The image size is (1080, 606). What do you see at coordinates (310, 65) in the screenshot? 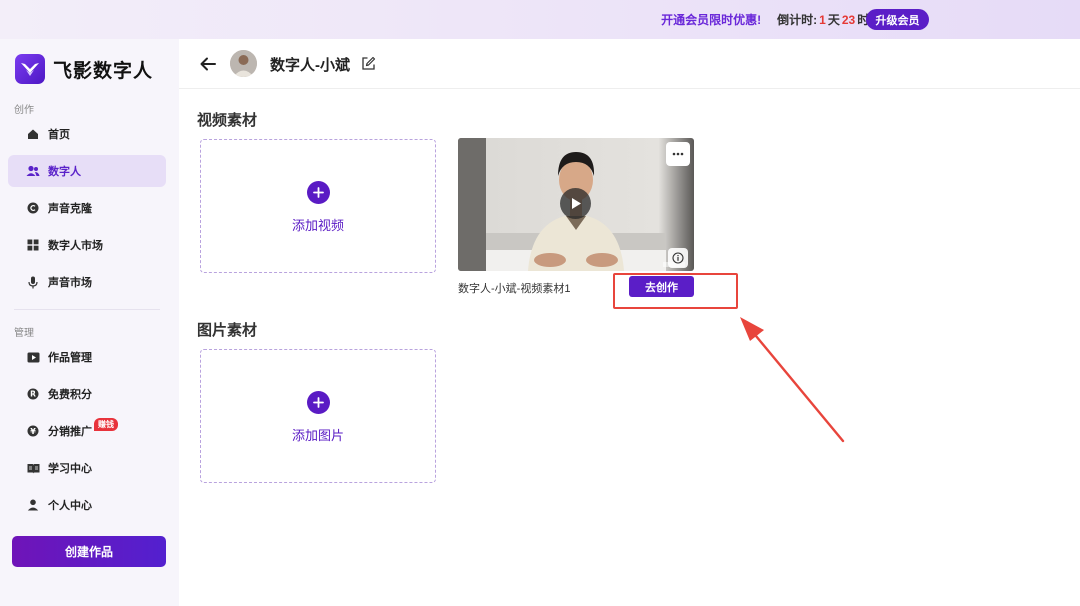
I see `page-title: 数字人-小斌` at bounding box center [310, 65].